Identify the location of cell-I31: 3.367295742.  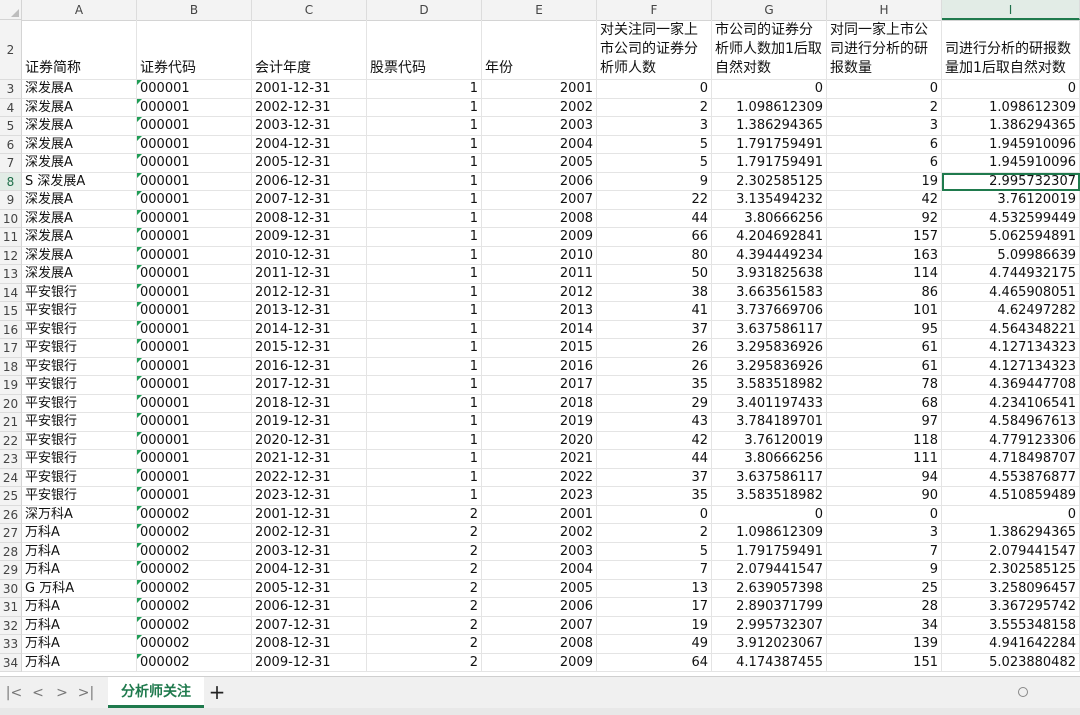
(1011, 607).